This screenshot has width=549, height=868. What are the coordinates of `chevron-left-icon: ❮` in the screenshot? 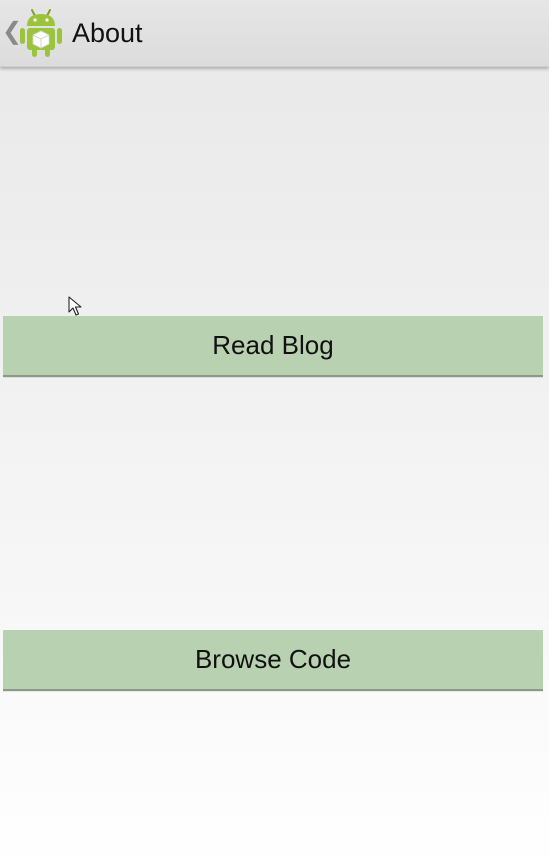 It's located at (12, 32).